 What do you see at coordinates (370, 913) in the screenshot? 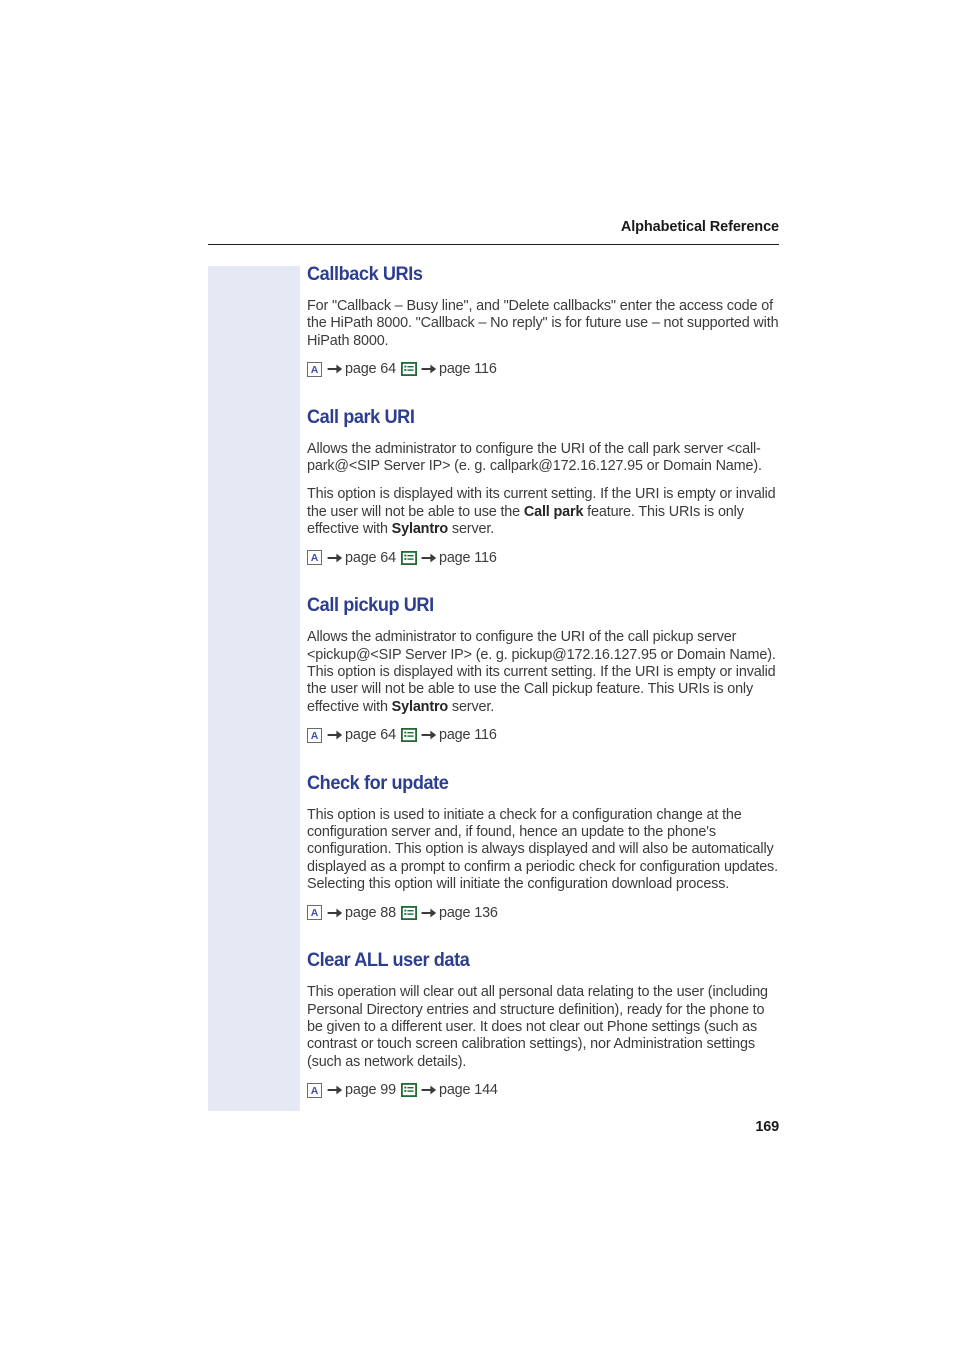
I see `reference-link-admin: page 88` at bounding box center [370, 913].